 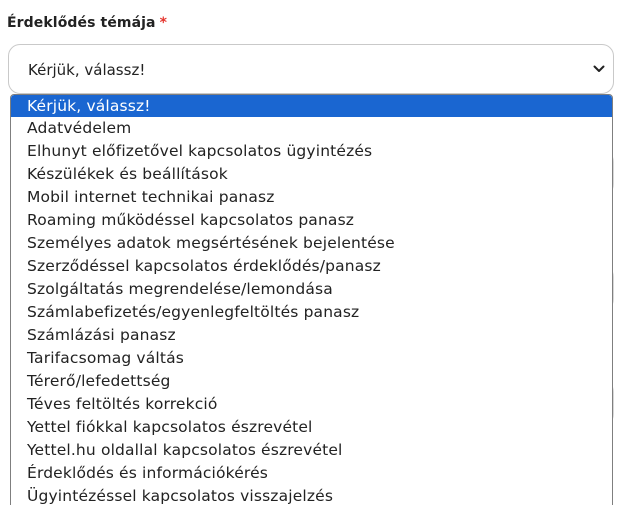 What do you see at coordinates (311, 69) in the screenshot?
I see `topic-select: Kérjük, válassz!` at bounding box center [311, 69].